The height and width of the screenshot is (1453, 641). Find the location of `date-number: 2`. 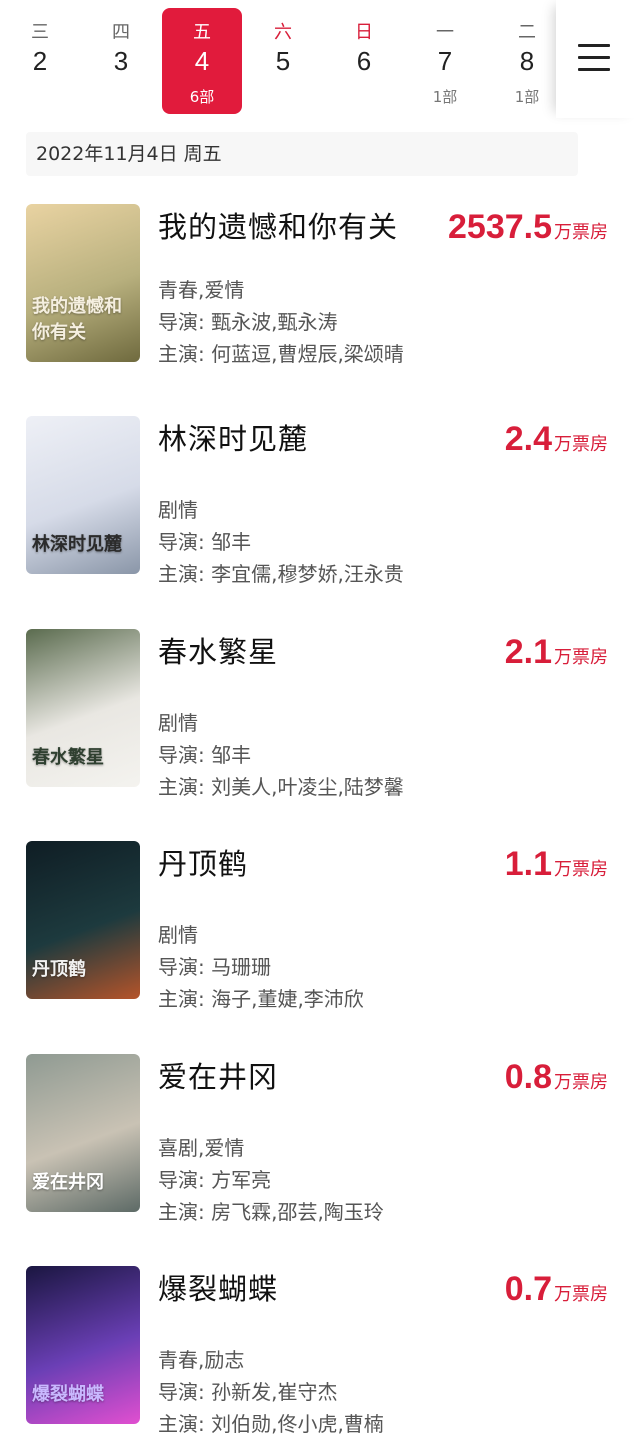

date-number: 2 is located at coordinates (40, 61).